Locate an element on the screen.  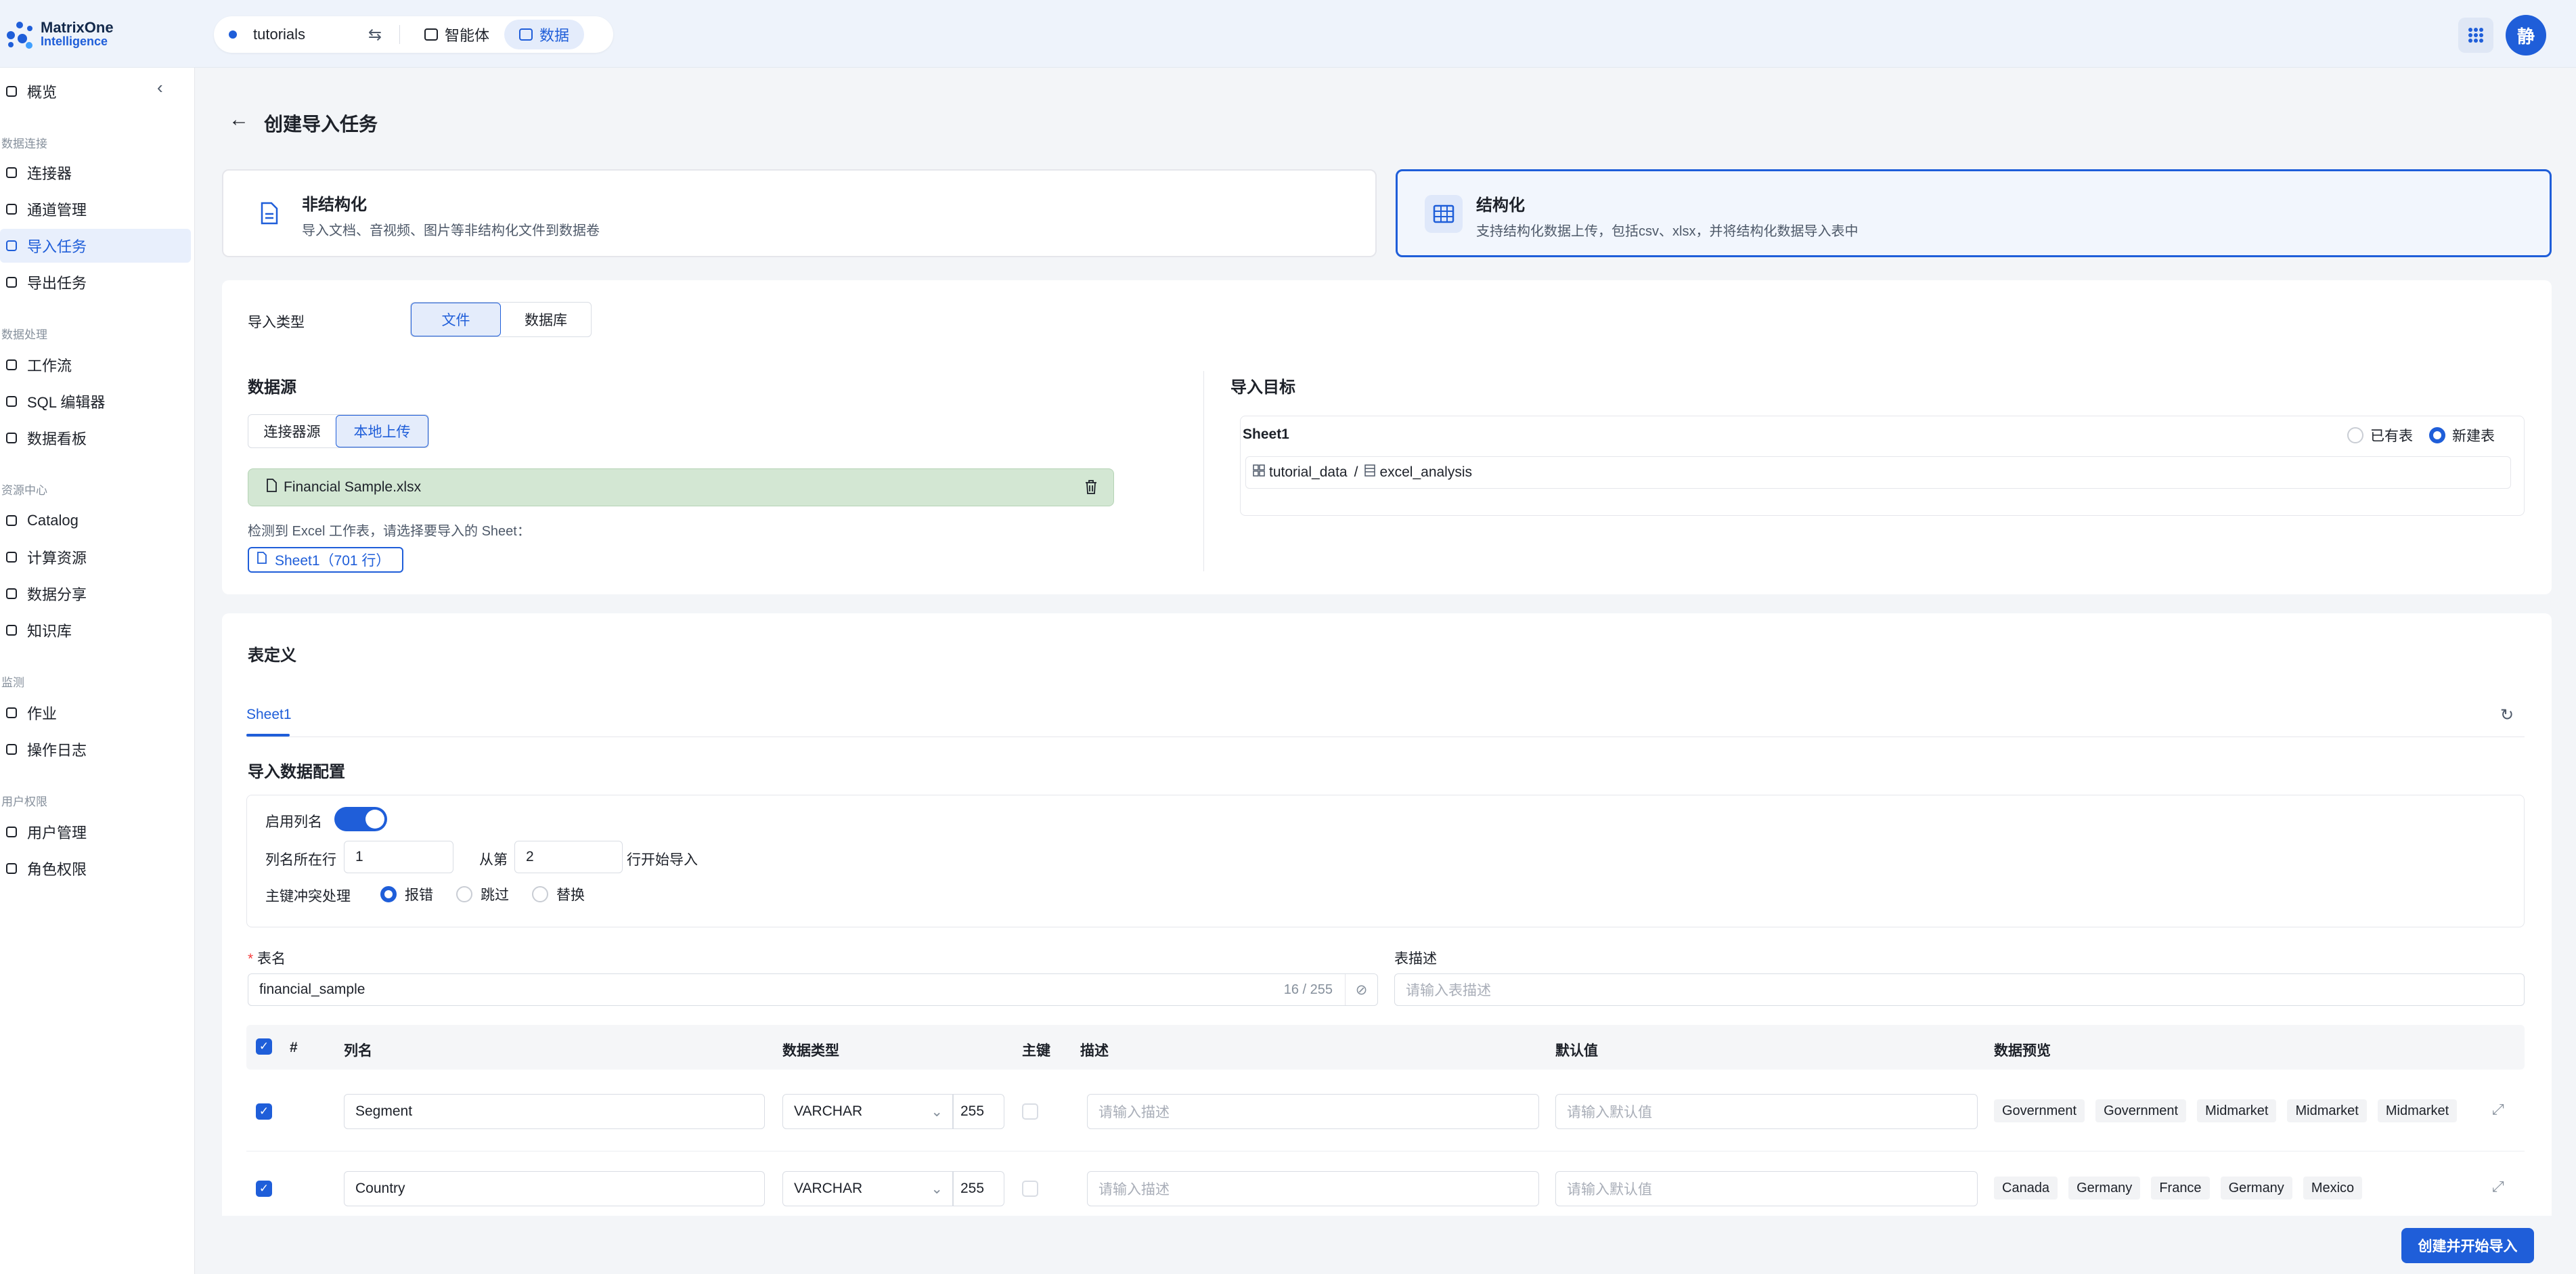
table-small-icon is located at coordinates (1370, 472).